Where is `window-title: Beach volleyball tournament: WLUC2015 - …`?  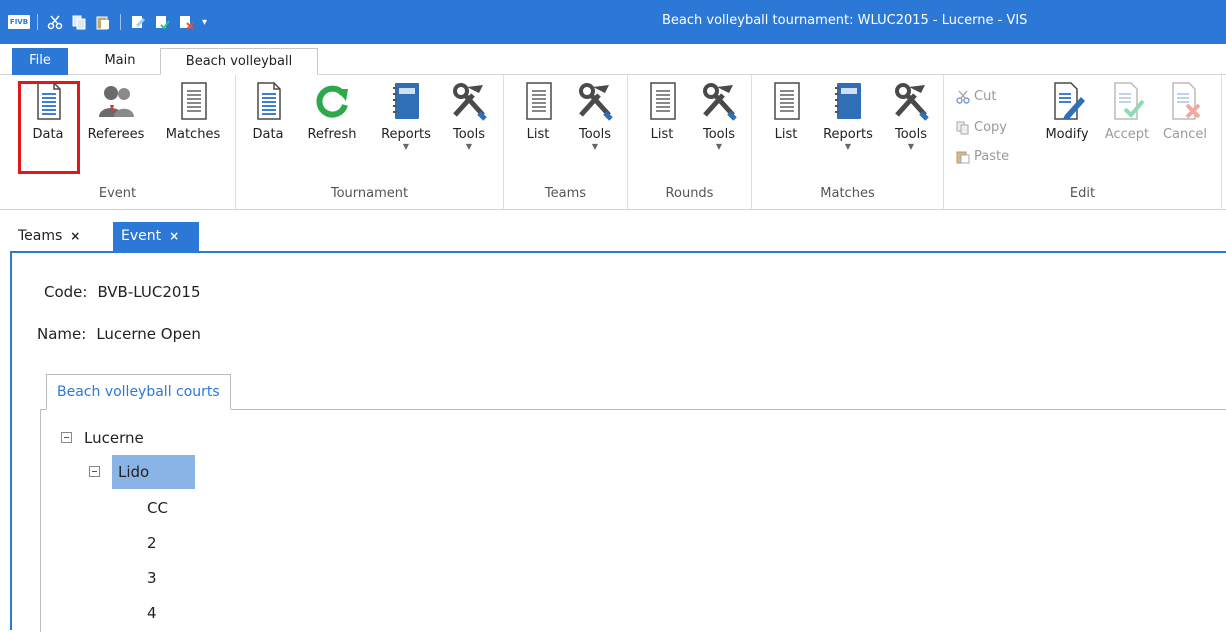 window-title: Beach volleyball tournament: WLUC2015 - … is located at coordinates (845, 20).